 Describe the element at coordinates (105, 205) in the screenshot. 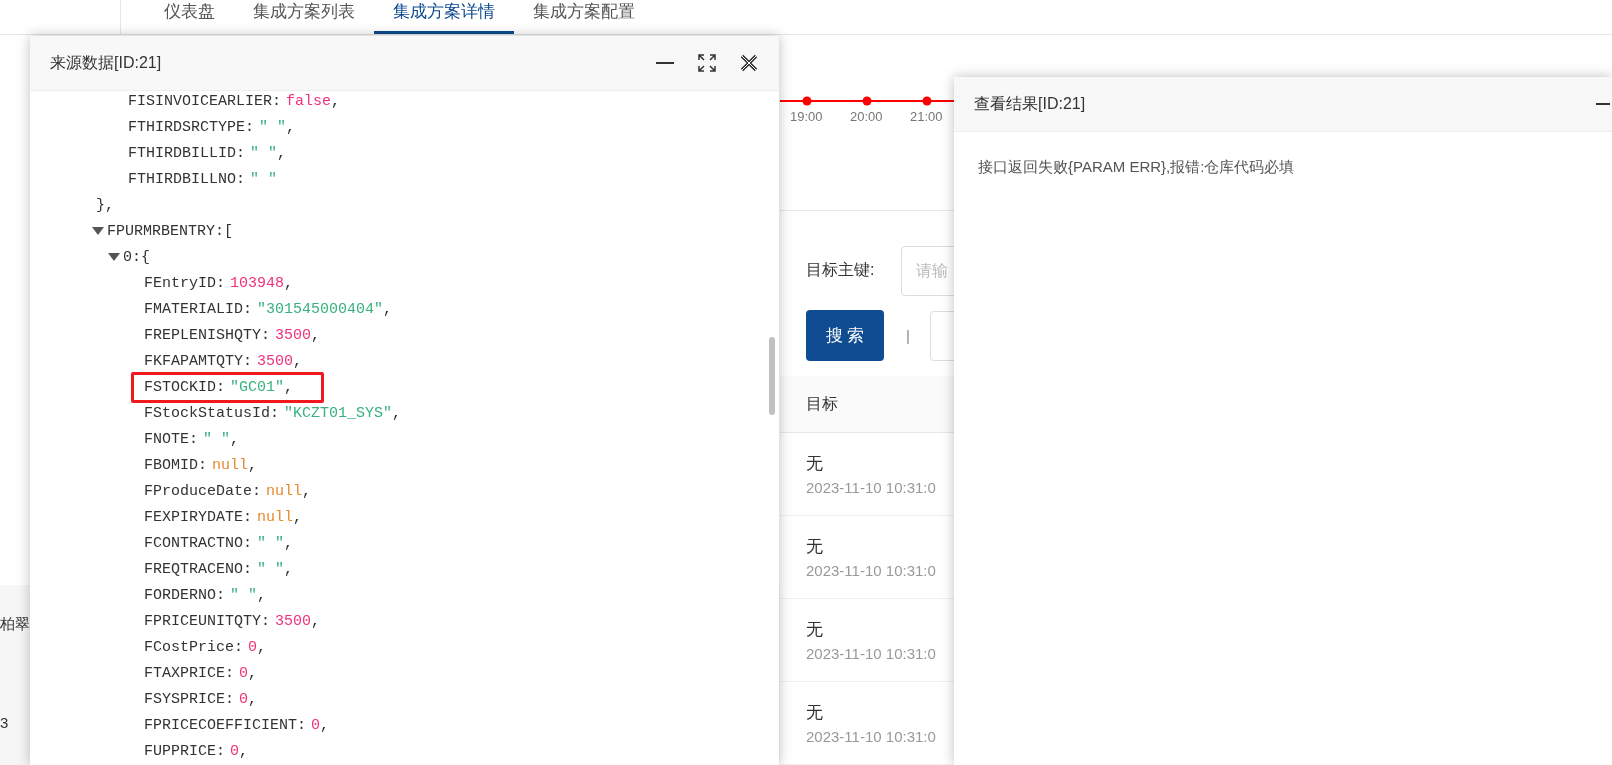

I see `code-line: },` at that location.